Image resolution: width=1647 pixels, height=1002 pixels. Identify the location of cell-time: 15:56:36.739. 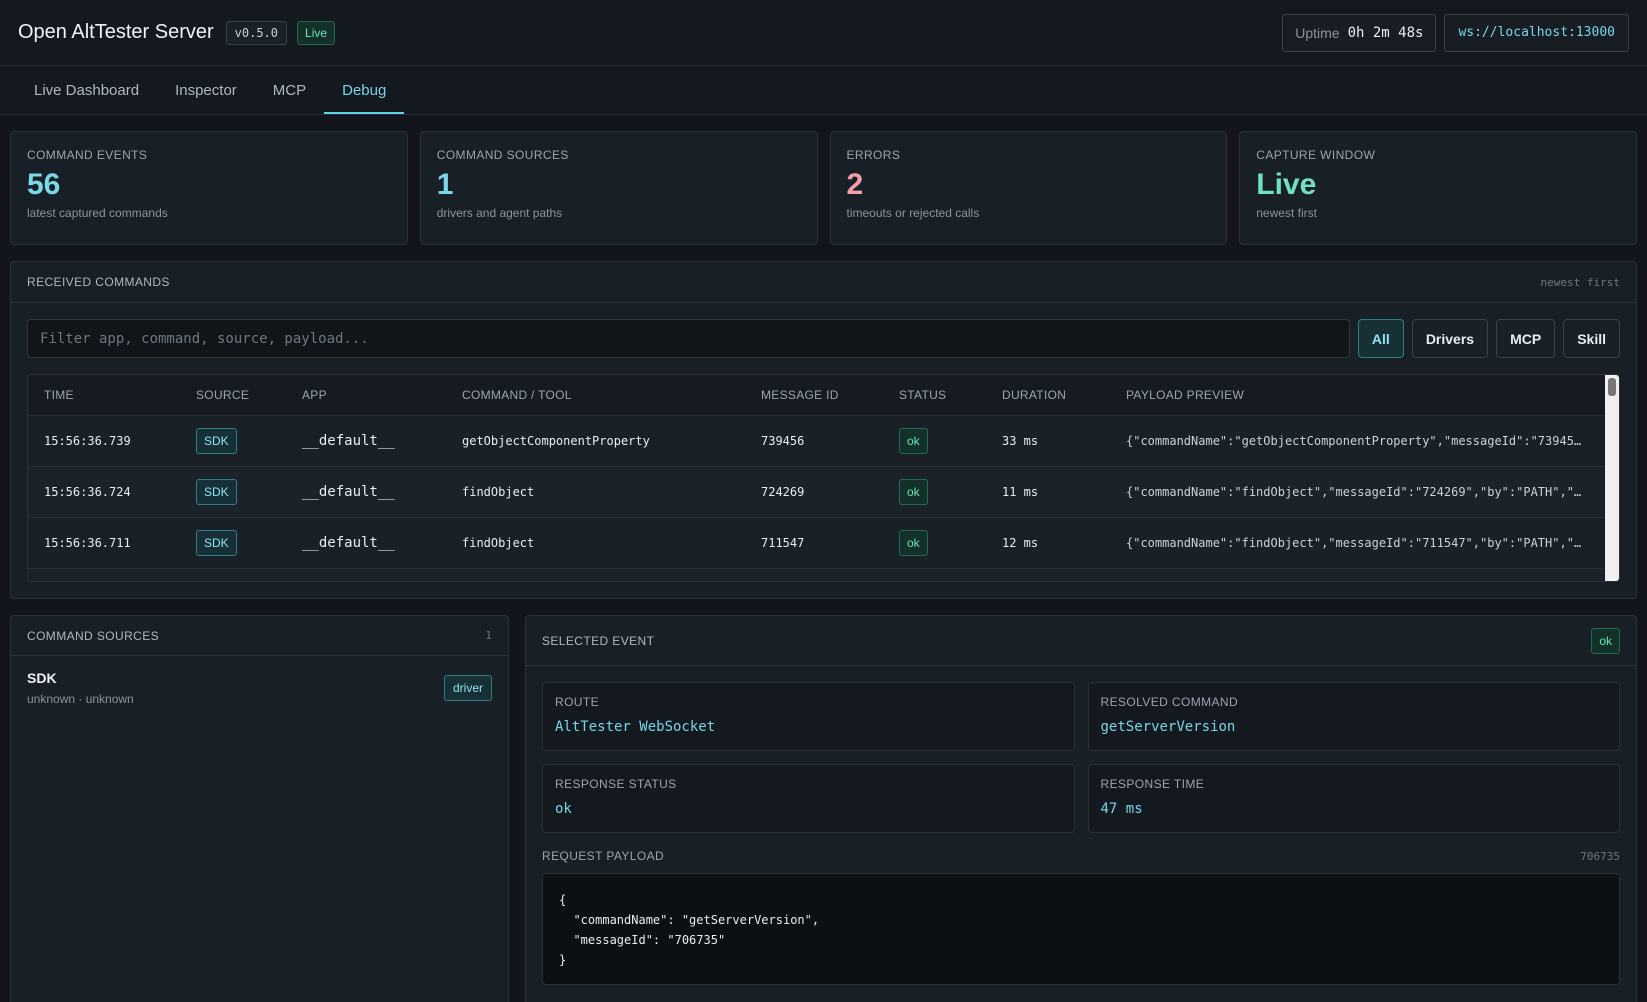
(104, 440).